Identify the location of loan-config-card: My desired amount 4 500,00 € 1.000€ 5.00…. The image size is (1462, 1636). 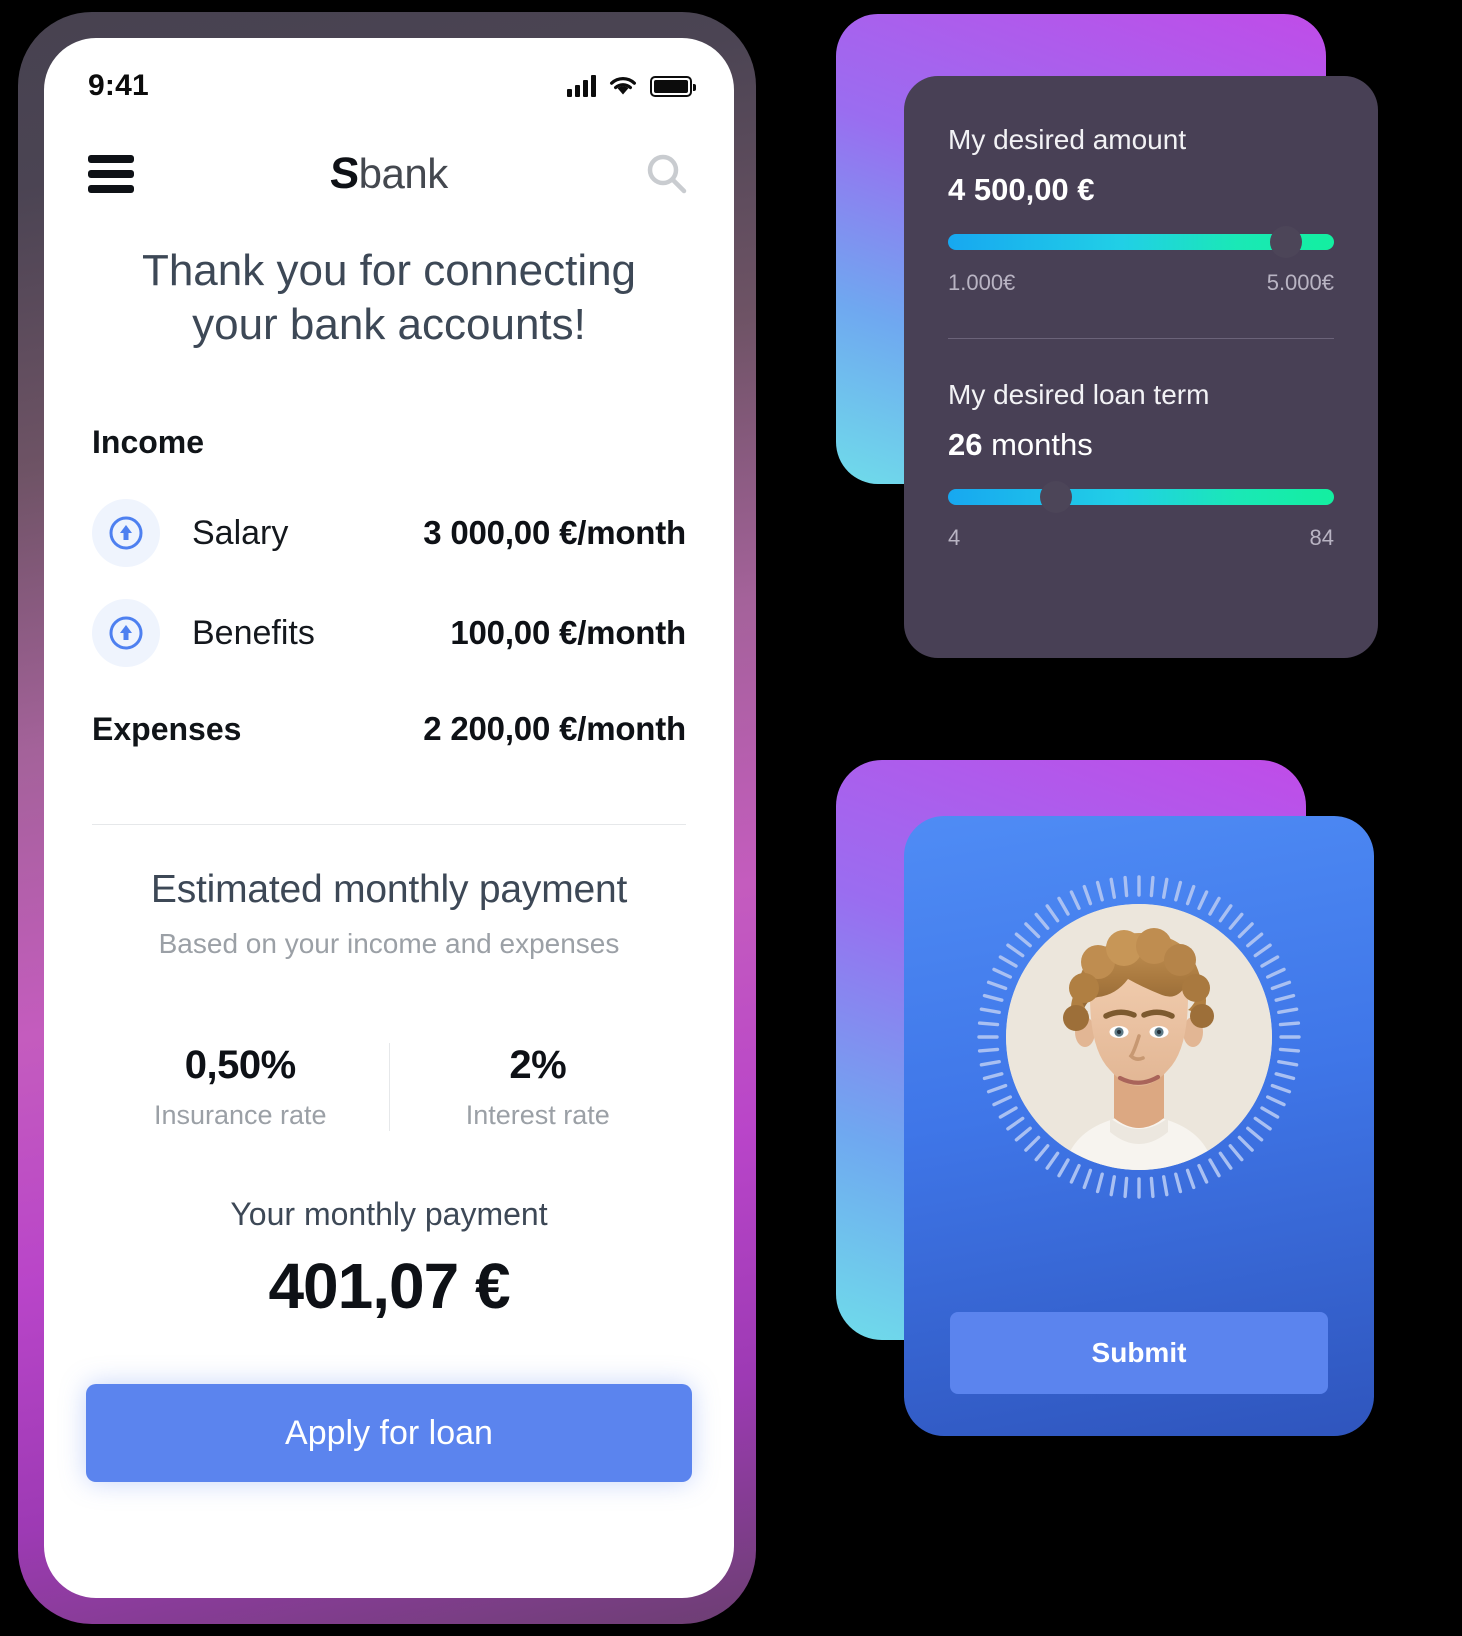
(1141, 367).